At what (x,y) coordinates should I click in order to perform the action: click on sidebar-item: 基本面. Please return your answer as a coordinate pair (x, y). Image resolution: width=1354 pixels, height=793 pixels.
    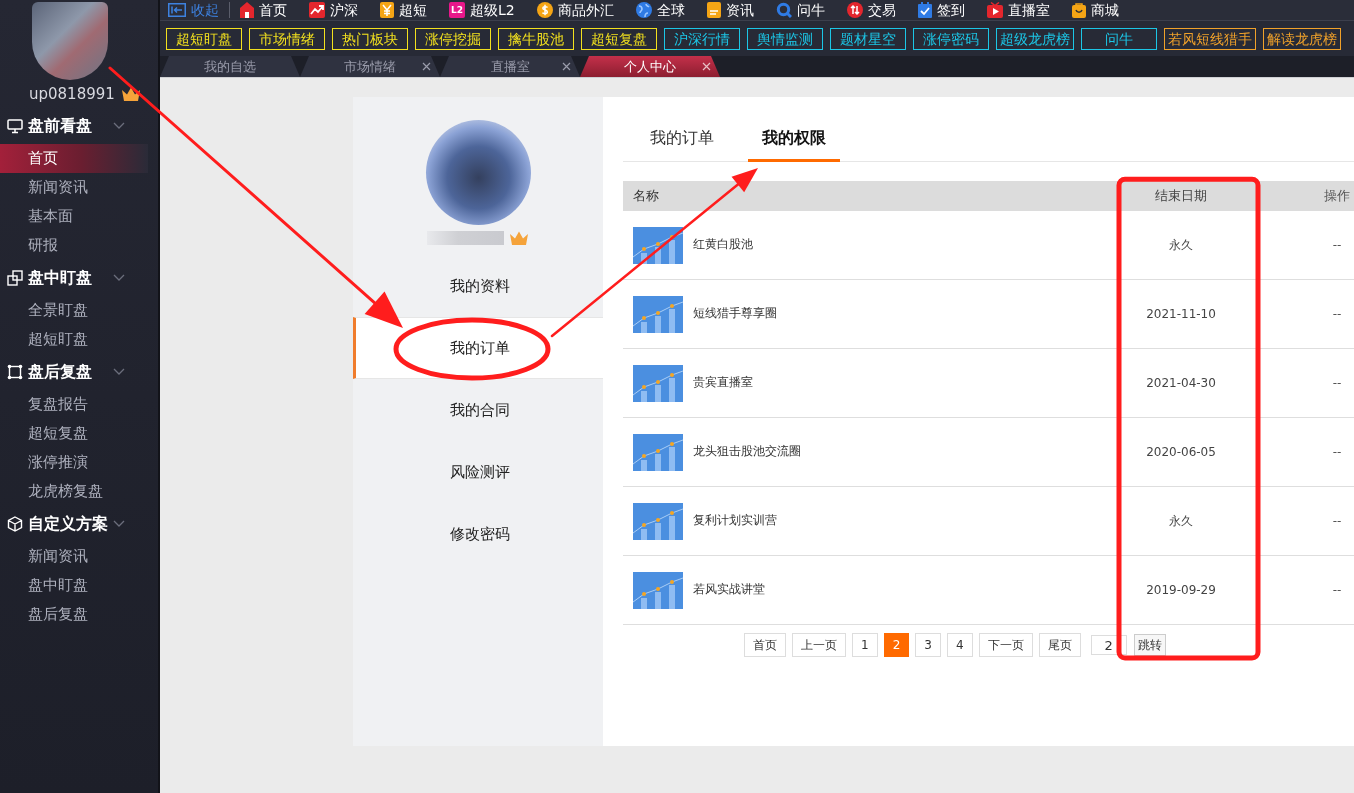
    Looking at the image, I should click on (74, 216).